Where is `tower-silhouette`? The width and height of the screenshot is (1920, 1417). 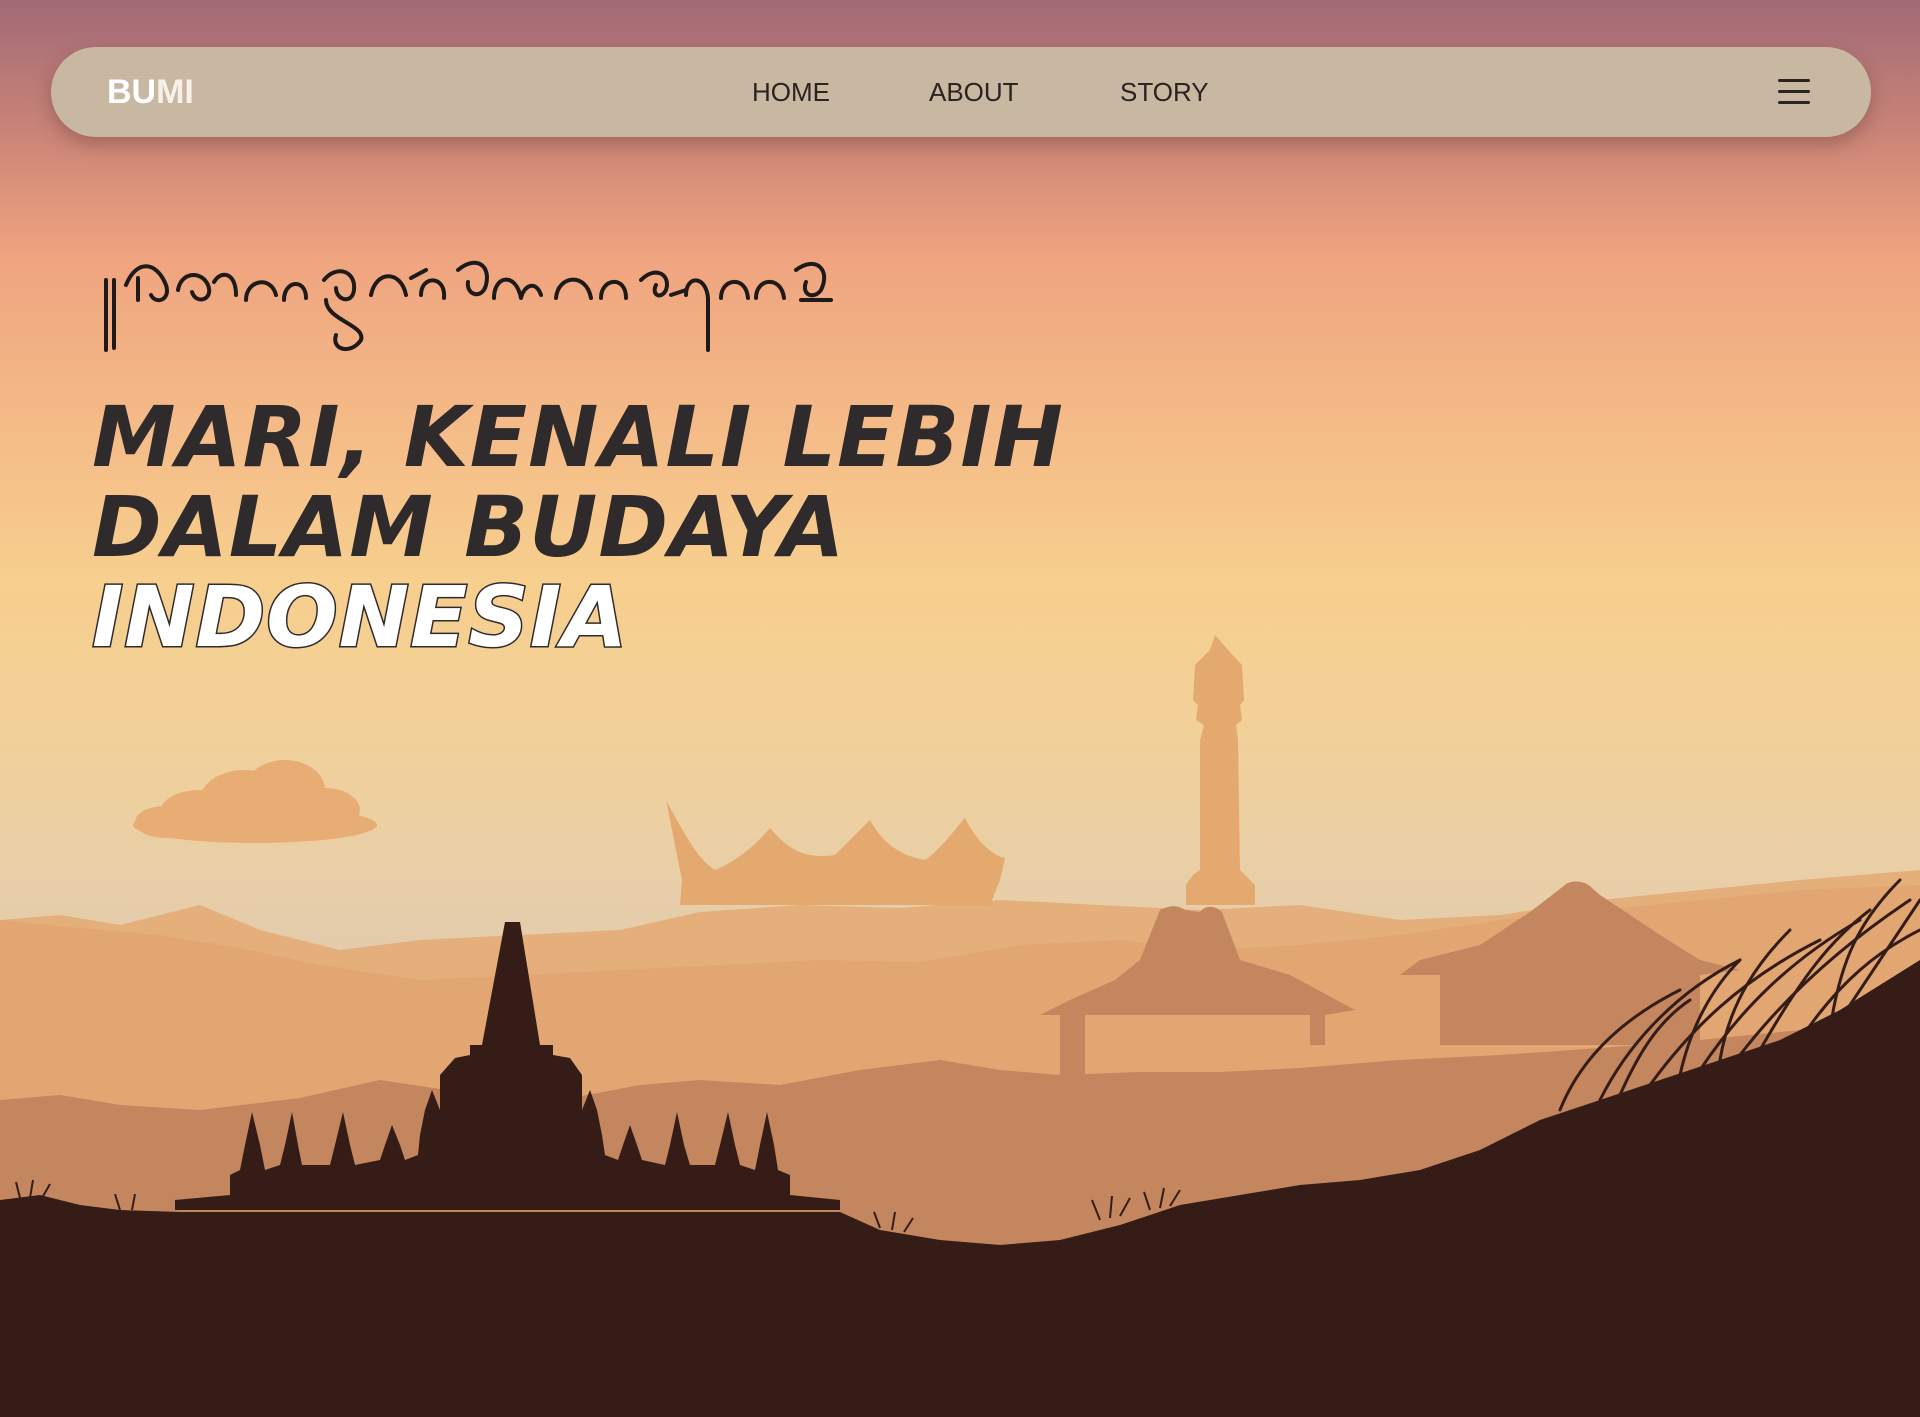
tower-silhouette is located at coordinates (1220, 770).